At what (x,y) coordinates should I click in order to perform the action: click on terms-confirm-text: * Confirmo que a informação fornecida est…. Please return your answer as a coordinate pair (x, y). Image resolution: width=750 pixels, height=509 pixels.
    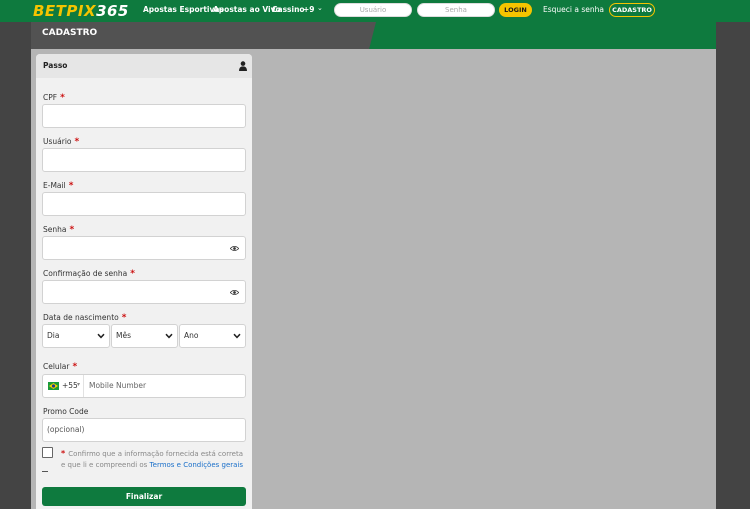
    Looking at the image, I should click on (153, 459).